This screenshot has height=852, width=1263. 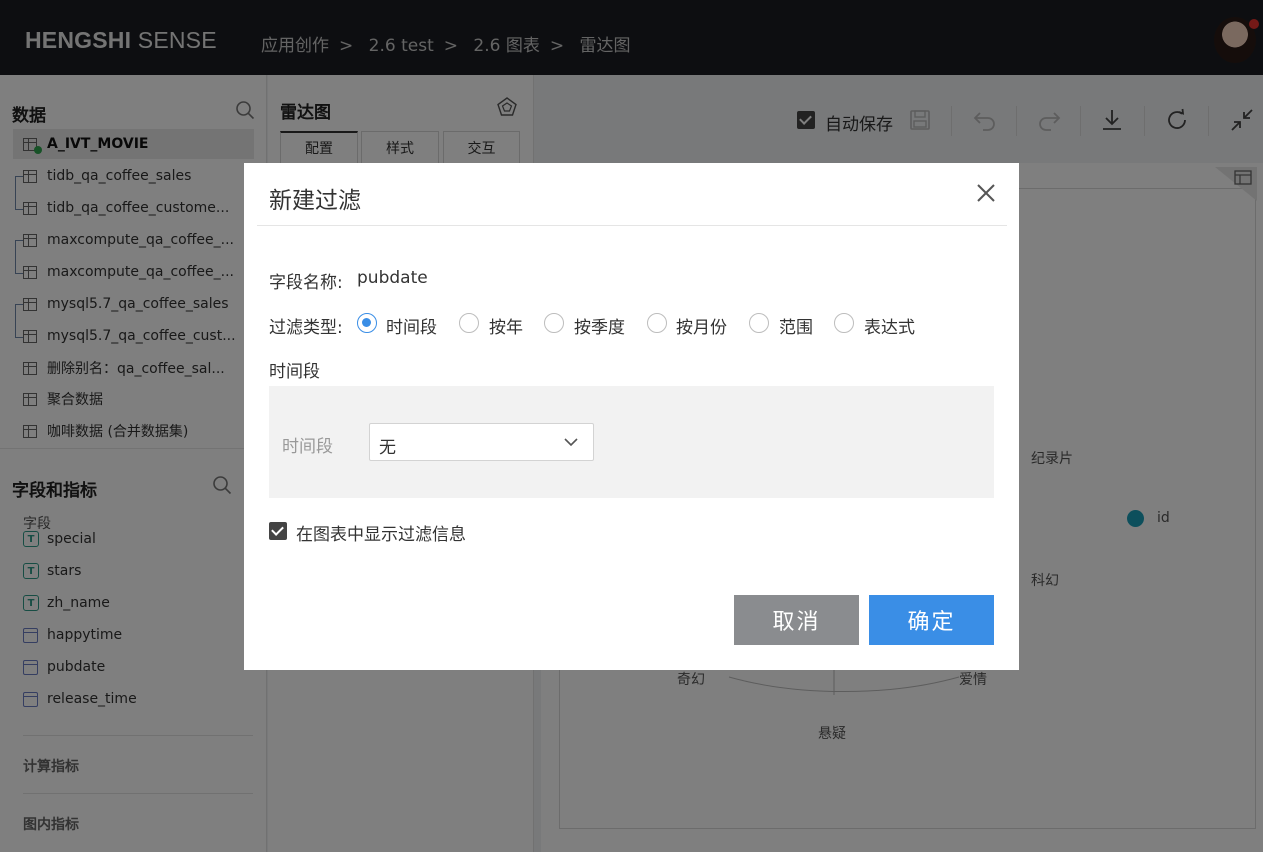 I want to click on radio-by-year, so click(x=469, y=323).